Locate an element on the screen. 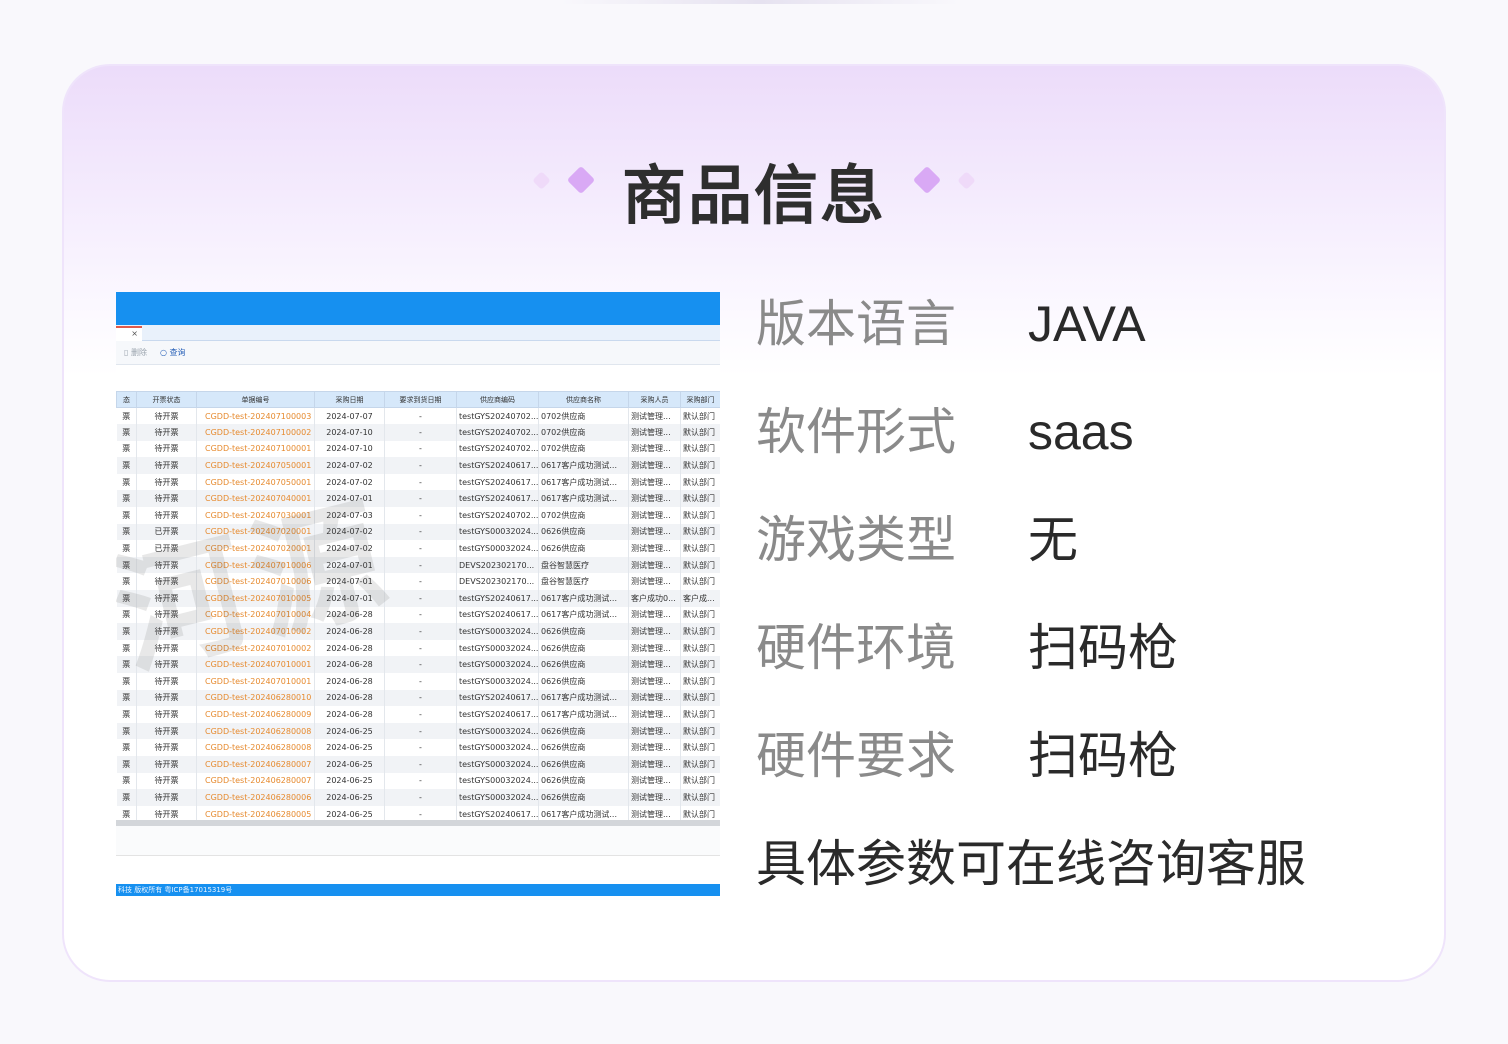 This screenshot has width=1508, height=1044. column-header: 采购人员 is located at coordinates (654, 399).